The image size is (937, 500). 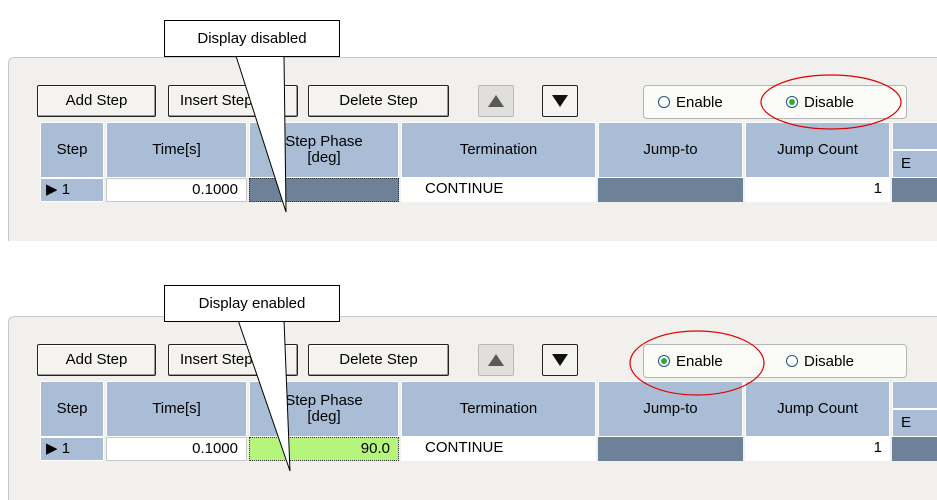 What do you see at coordinates (697, 363) in the screenshot?
I see `highlight-ellipse-enable` at bounding box center [697, 363].